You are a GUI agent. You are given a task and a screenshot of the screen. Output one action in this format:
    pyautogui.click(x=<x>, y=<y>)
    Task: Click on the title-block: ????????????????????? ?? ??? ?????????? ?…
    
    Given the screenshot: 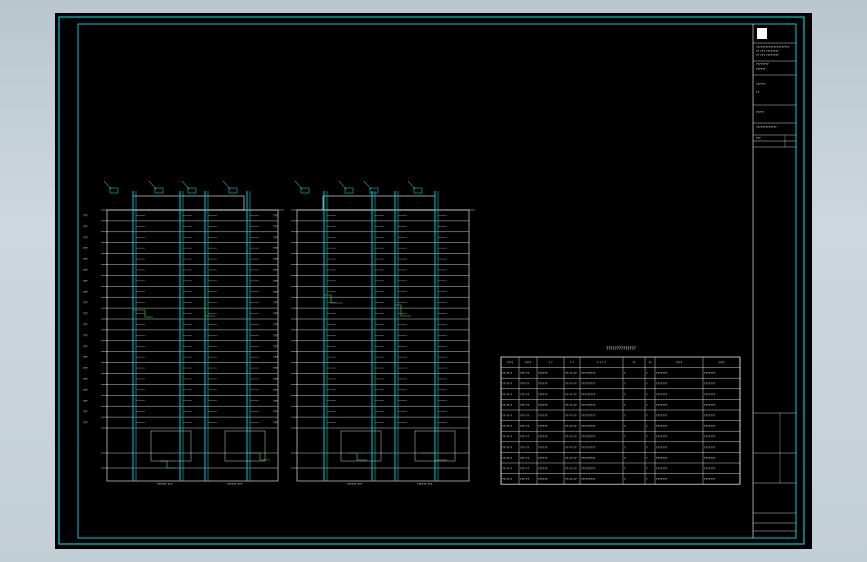 What is the action you would take?
    pyautogui.click(x=774, y=281)
    